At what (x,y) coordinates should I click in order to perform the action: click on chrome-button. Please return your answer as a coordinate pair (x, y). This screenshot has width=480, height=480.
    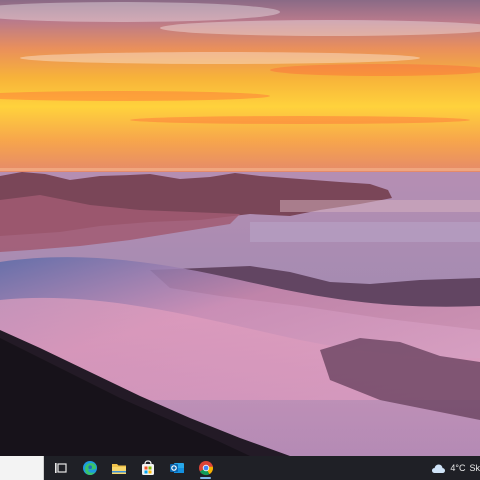
    Looking at the image, I should click on (205, 468).